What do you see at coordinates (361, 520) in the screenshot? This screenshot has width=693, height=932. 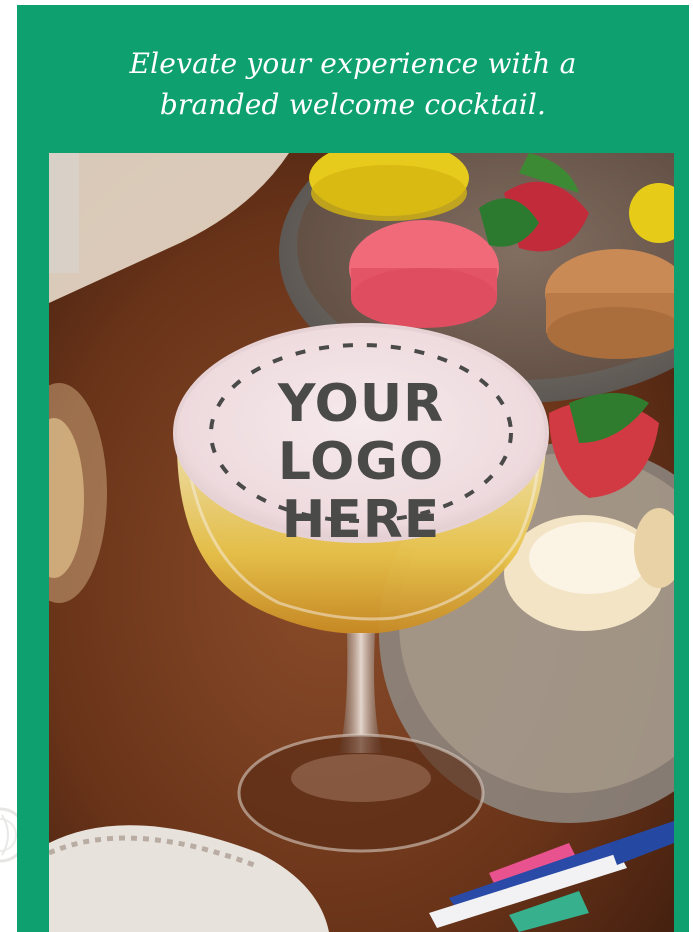 I see `logo-line-3: HERE` at bounding box center [361, 520].